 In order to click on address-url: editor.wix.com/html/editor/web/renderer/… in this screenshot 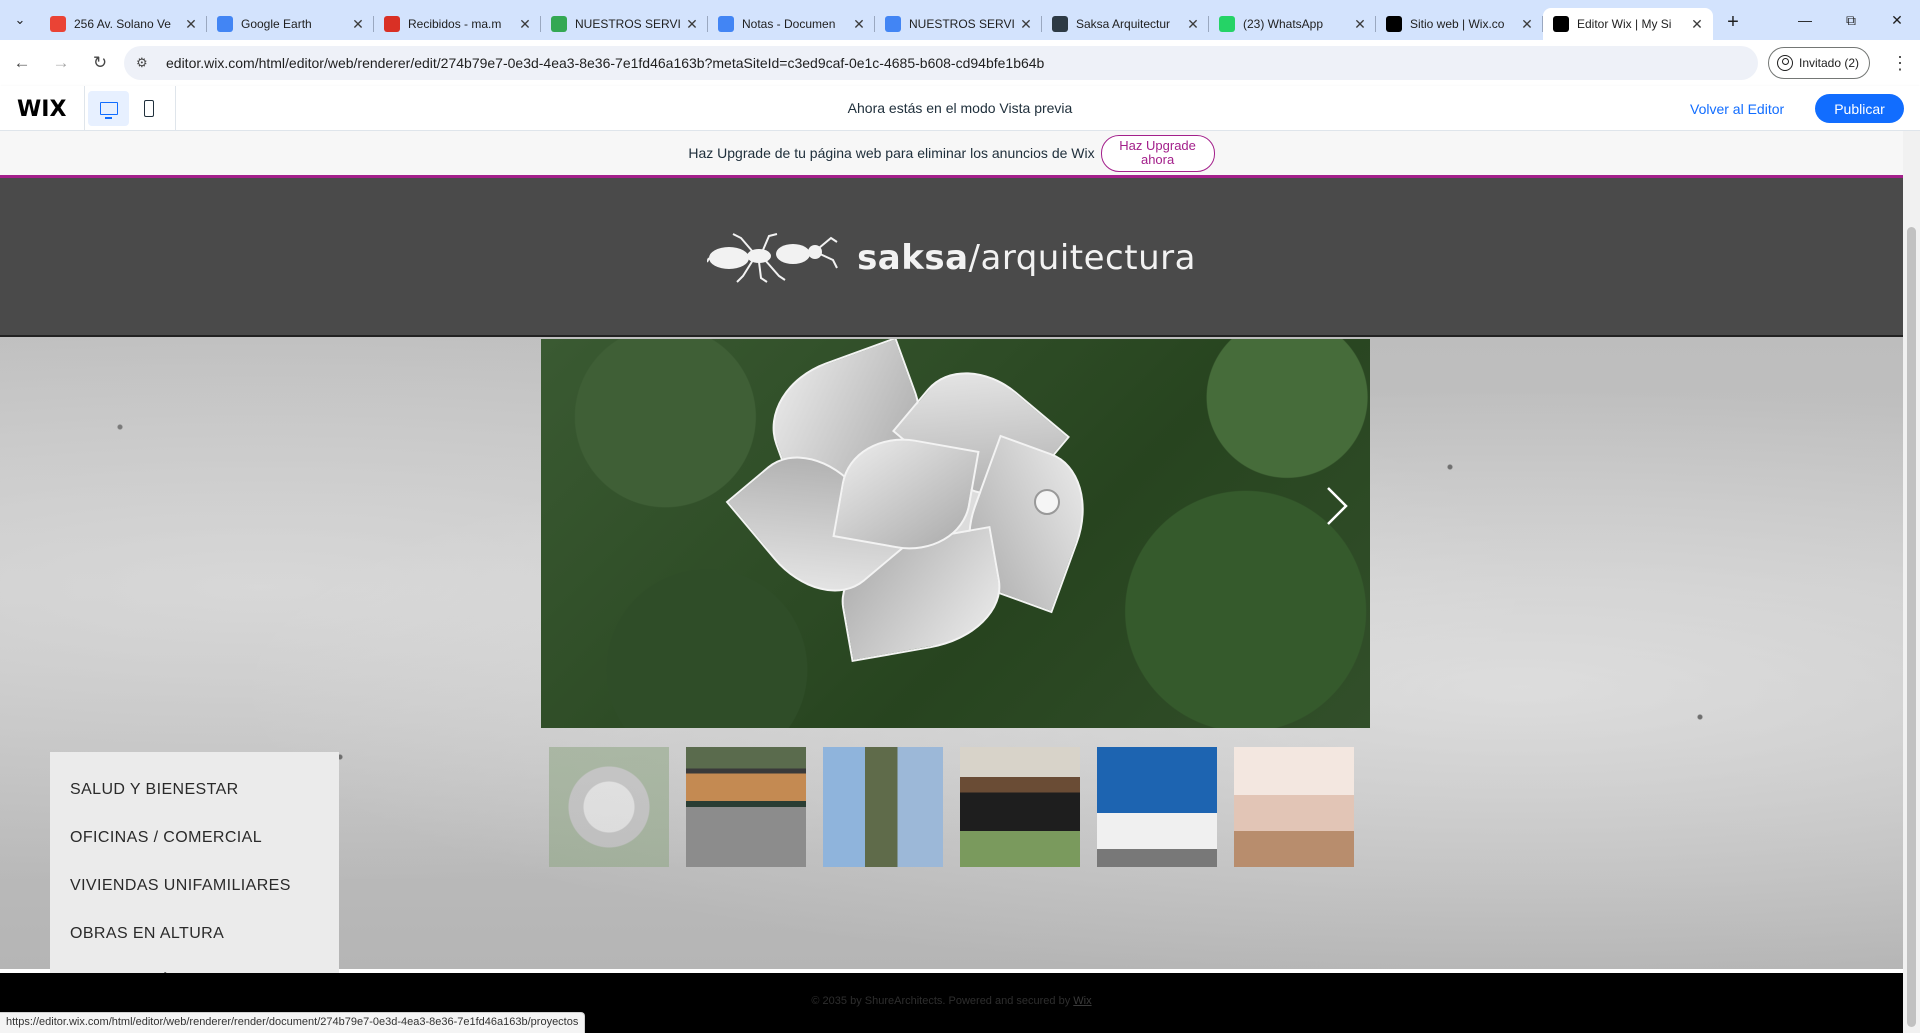, I will do `click(605, 63)`.